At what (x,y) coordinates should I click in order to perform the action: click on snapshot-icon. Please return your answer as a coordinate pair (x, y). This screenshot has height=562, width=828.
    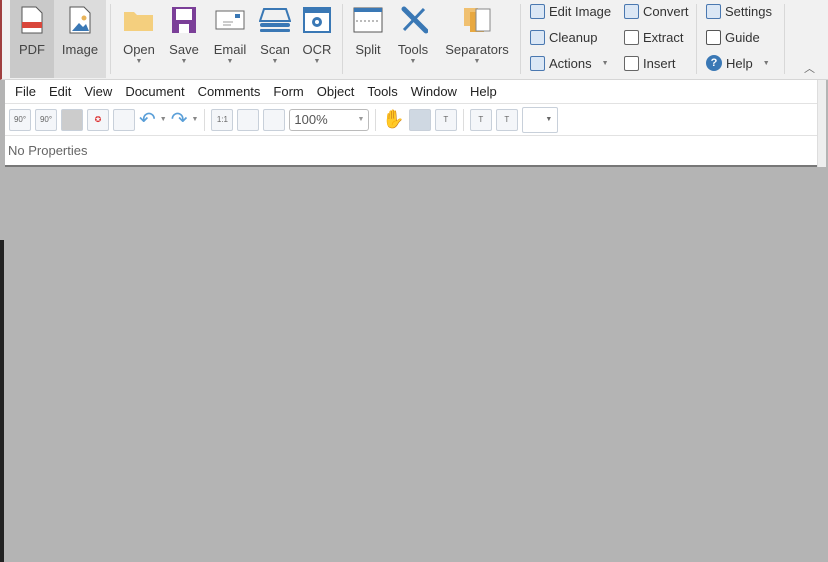
    Looking at the image, I should click on (419, 119).